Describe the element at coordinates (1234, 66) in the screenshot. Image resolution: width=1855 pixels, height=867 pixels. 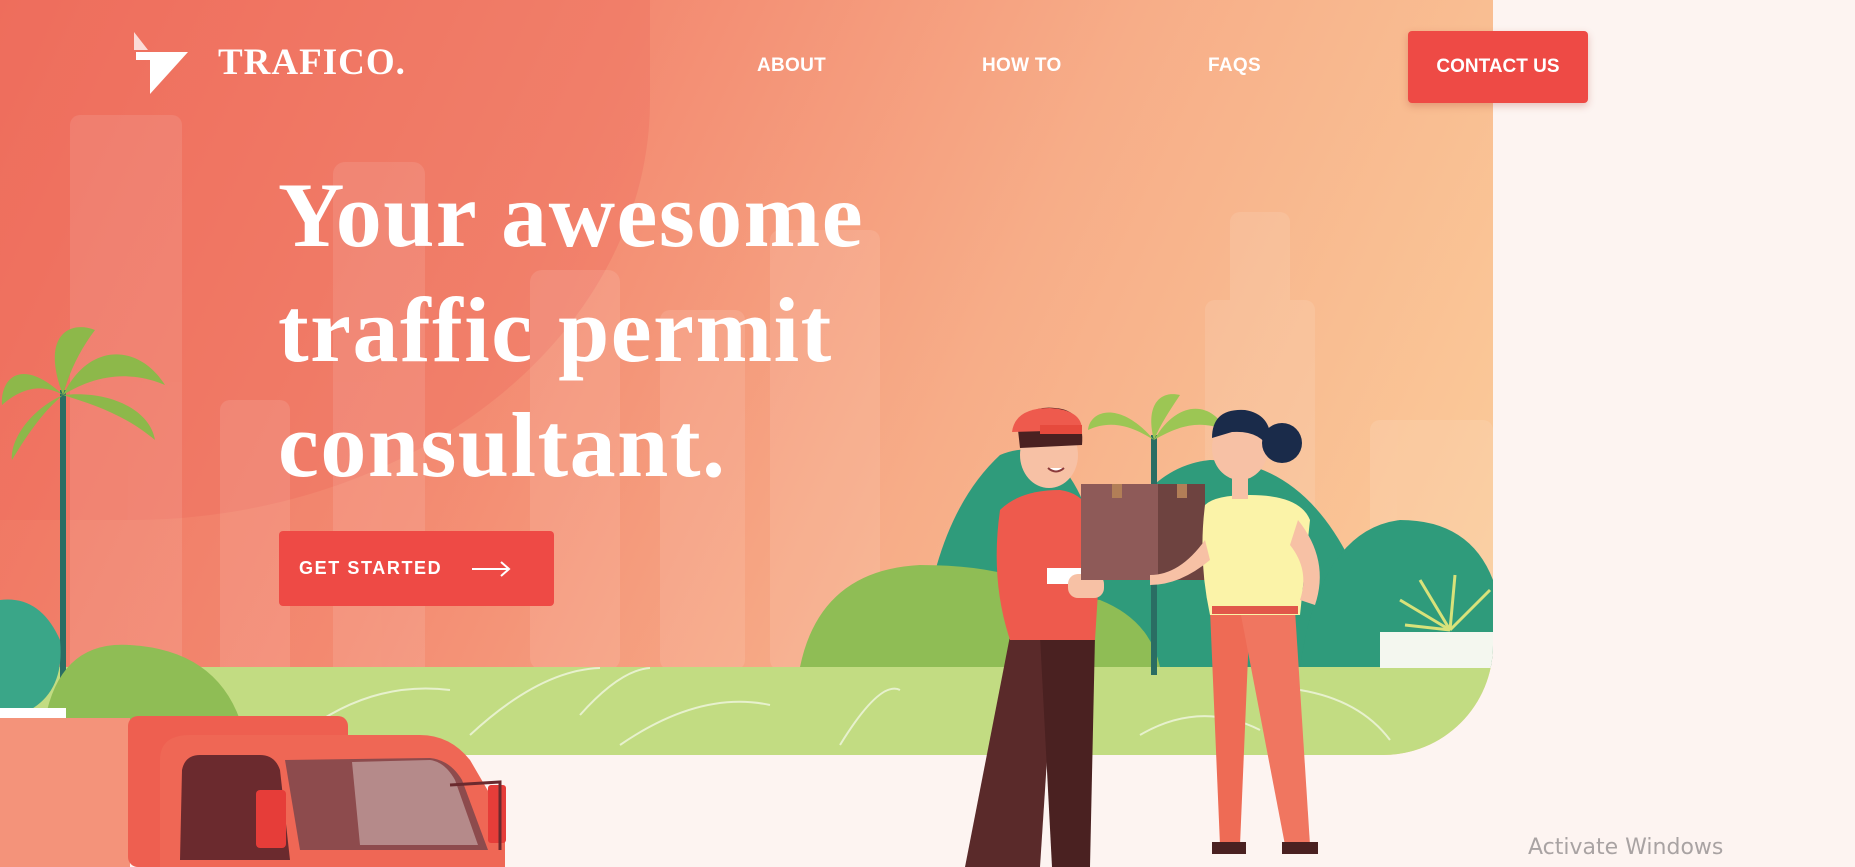
I see `nav-link-faqs: FAQS` at that location.